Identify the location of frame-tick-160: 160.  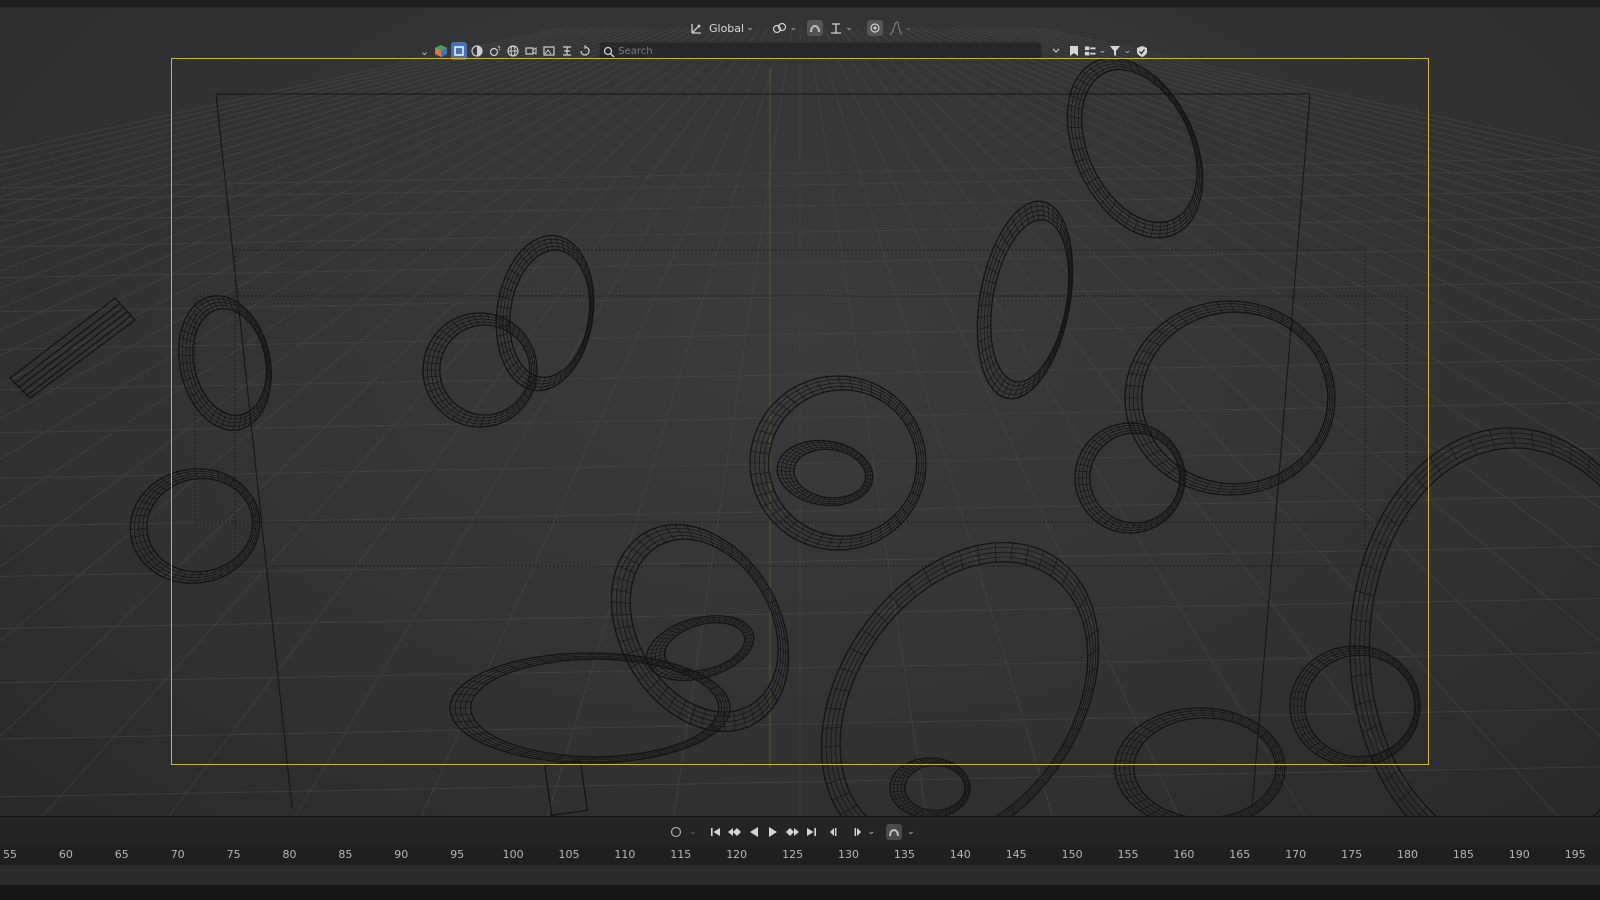
(1184, 854).